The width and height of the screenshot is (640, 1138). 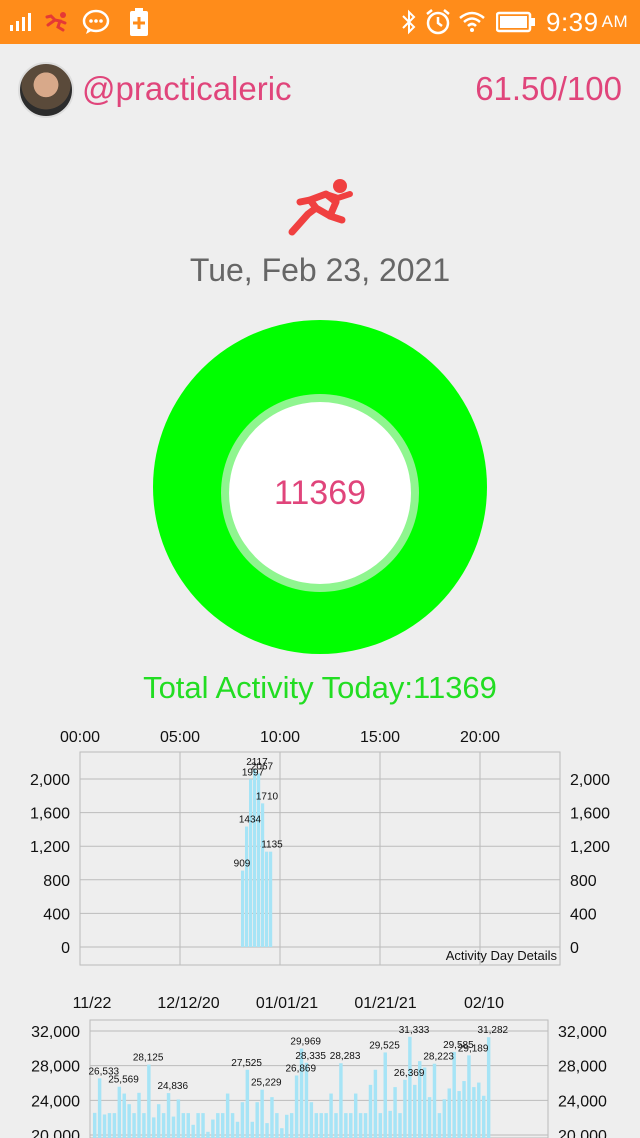 I want to click on y-tick-label-left: 28,000, so click(x=55, y=1067).